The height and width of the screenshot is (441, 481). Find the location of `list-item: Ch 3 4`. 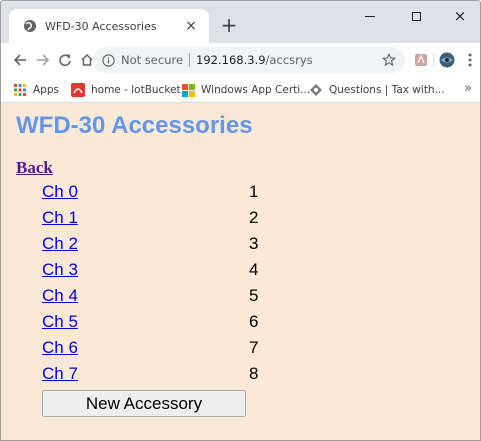

list-item: Ch 3 4 is located at coordinates (240, 271).